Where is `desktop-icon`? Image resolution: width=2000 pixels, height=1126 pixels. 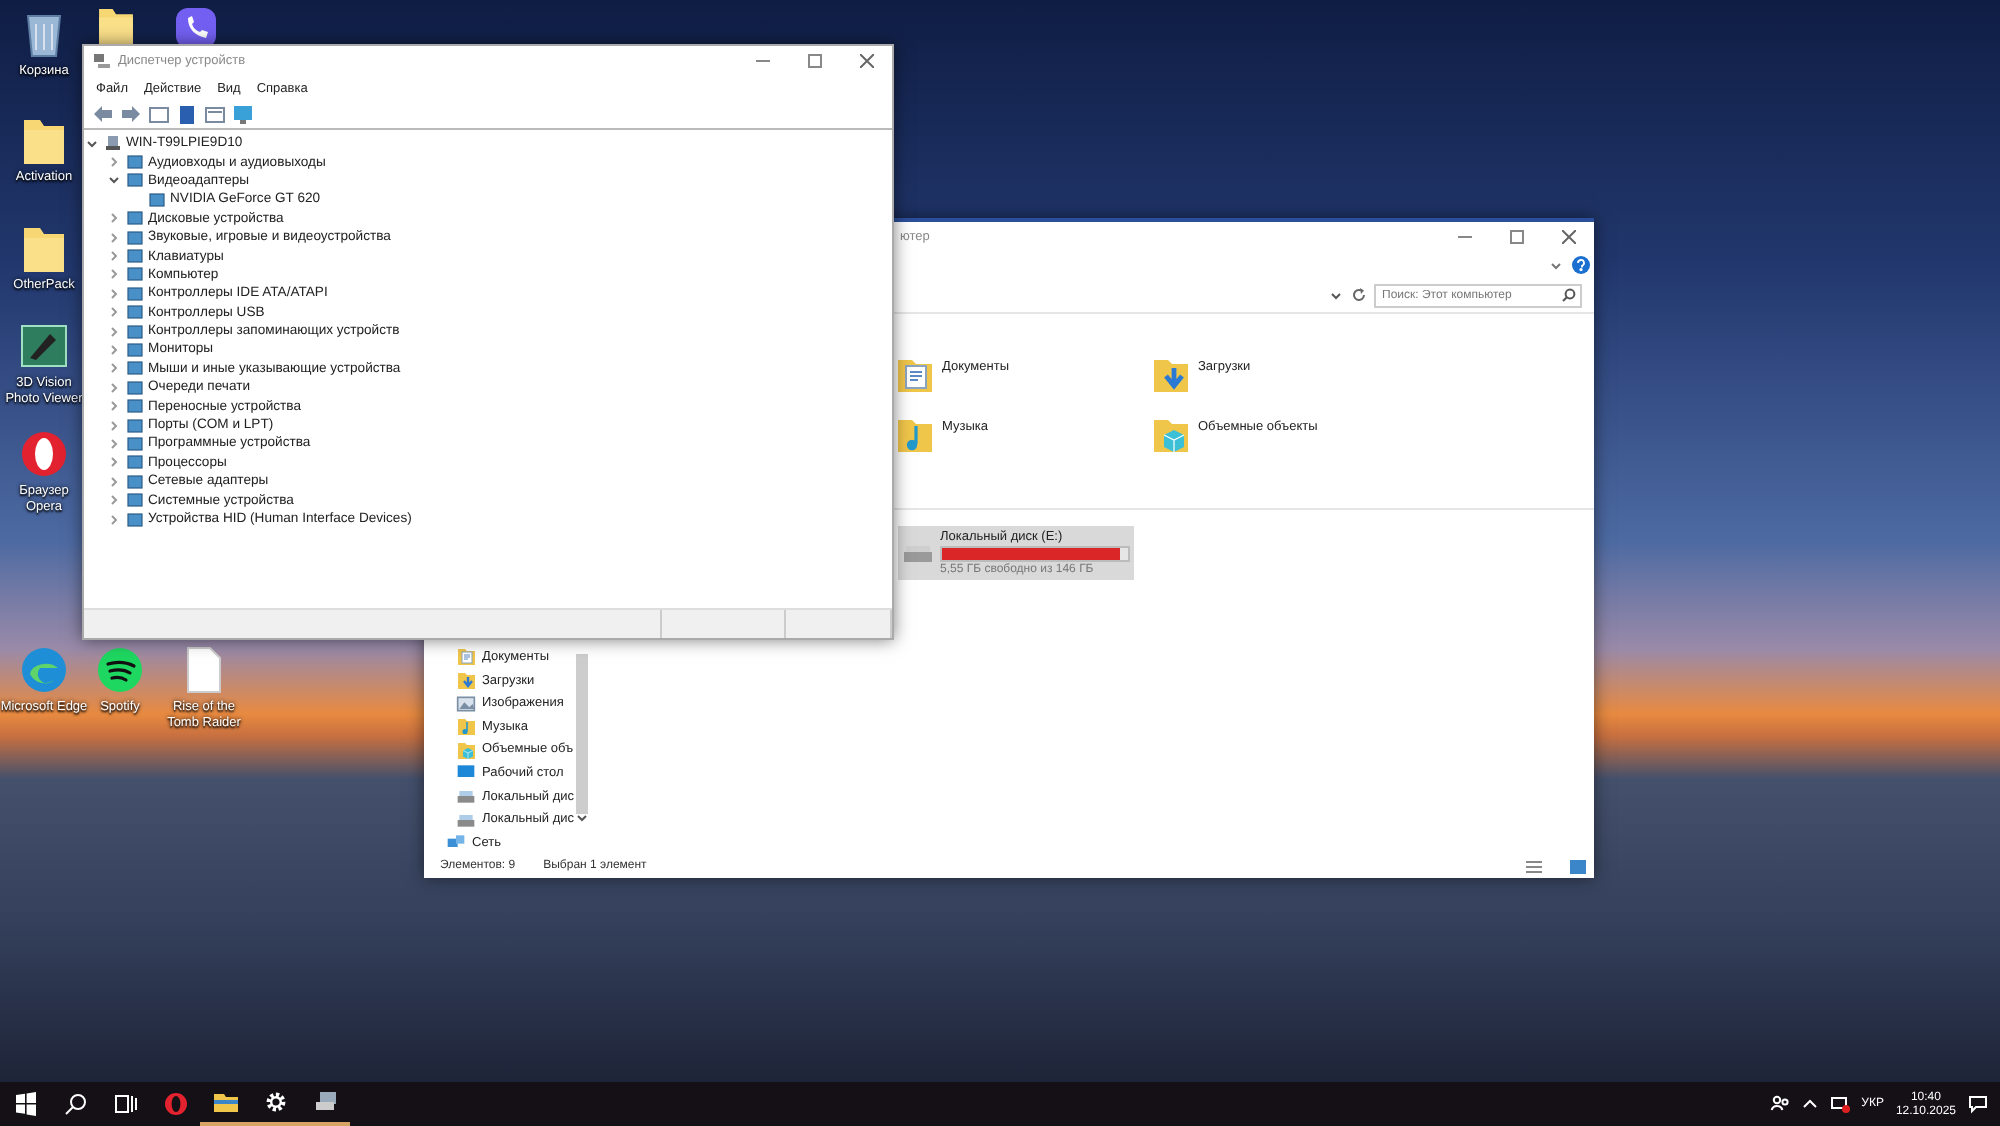 desktop-icon is located at coordinates (466, 772).